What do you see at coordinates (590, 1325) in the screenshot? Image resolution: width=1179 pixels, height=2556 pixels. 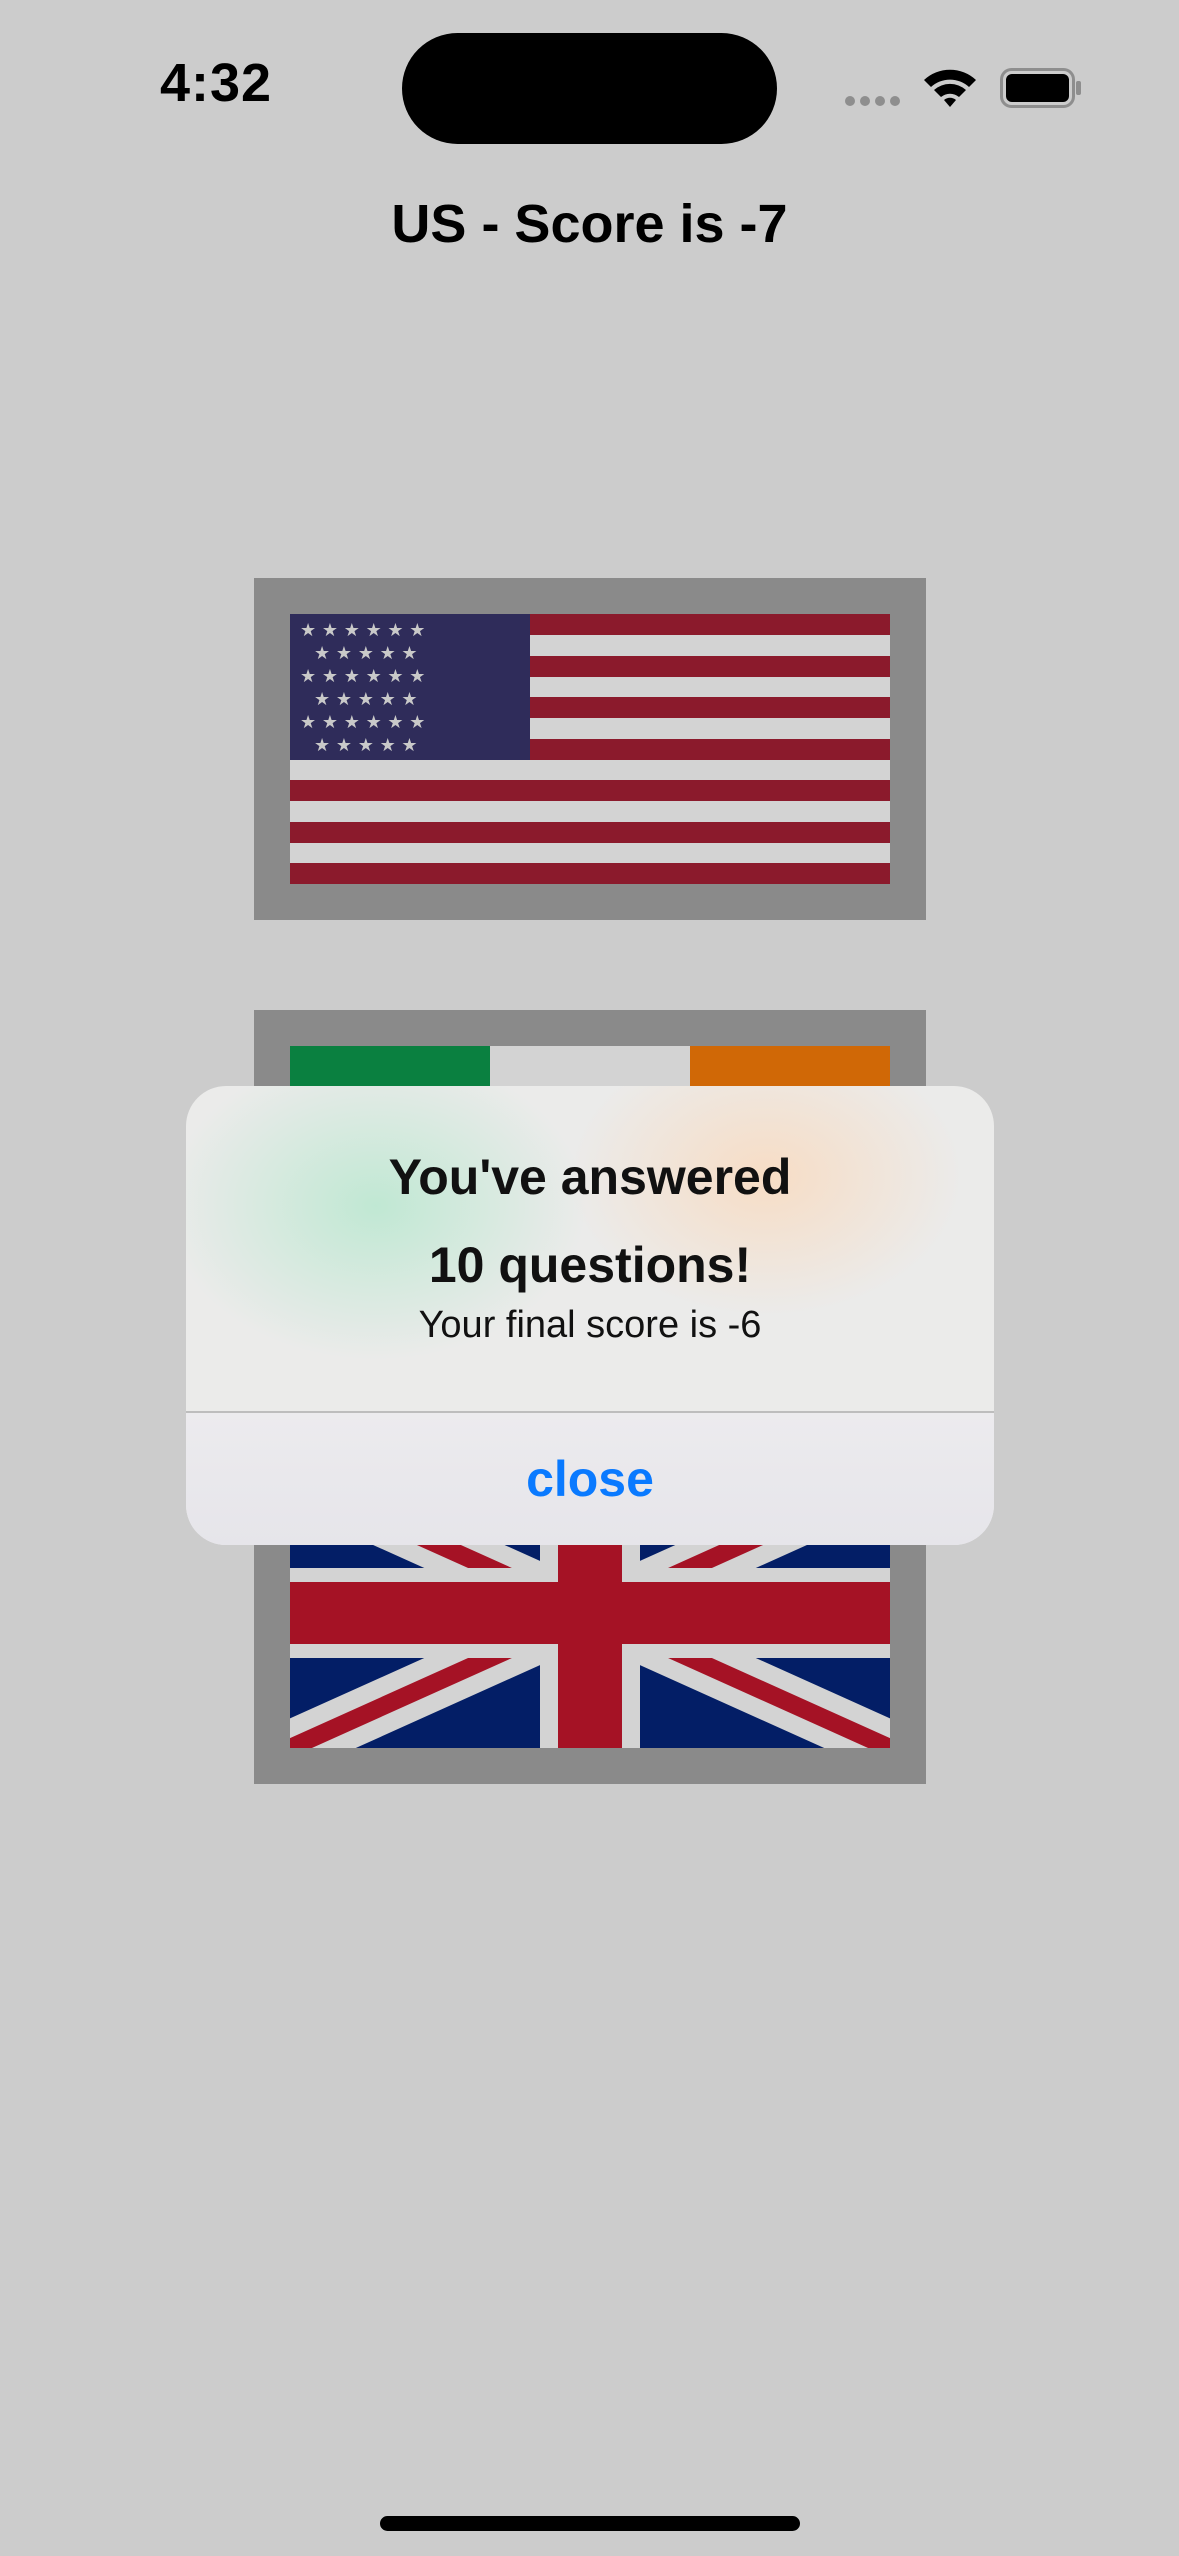 I see `alert-message: Your final score is -6` at bounding box center [590, 1325].